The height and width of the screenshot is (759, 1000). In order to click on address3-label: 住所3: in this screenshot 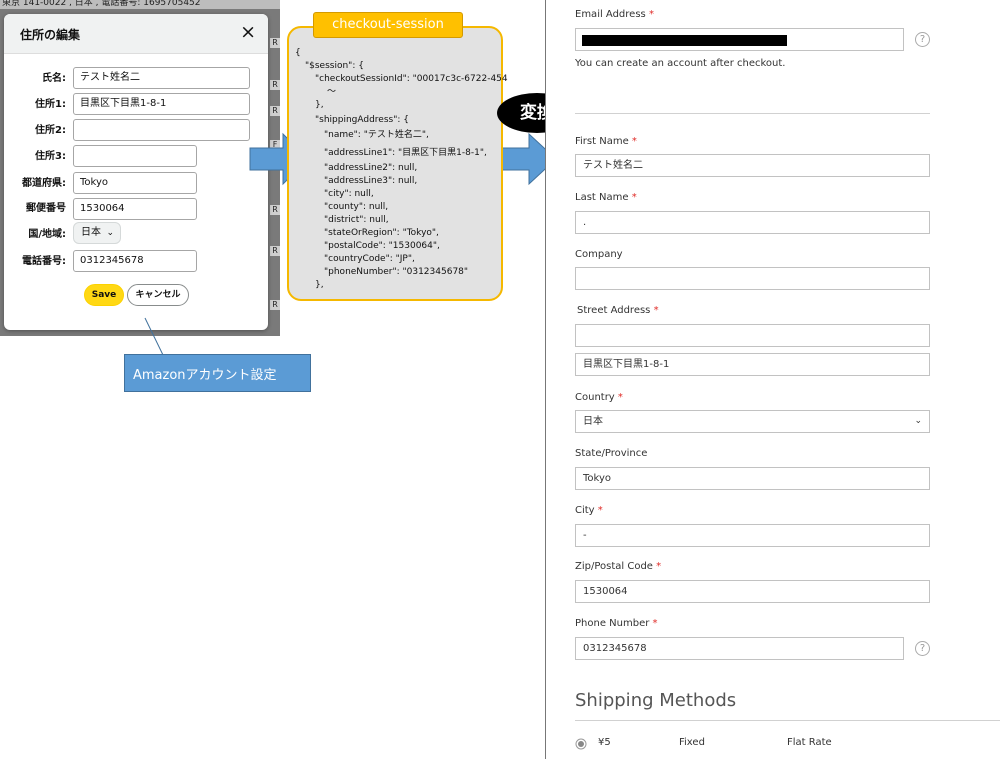, I will do `click(50, 156)`.